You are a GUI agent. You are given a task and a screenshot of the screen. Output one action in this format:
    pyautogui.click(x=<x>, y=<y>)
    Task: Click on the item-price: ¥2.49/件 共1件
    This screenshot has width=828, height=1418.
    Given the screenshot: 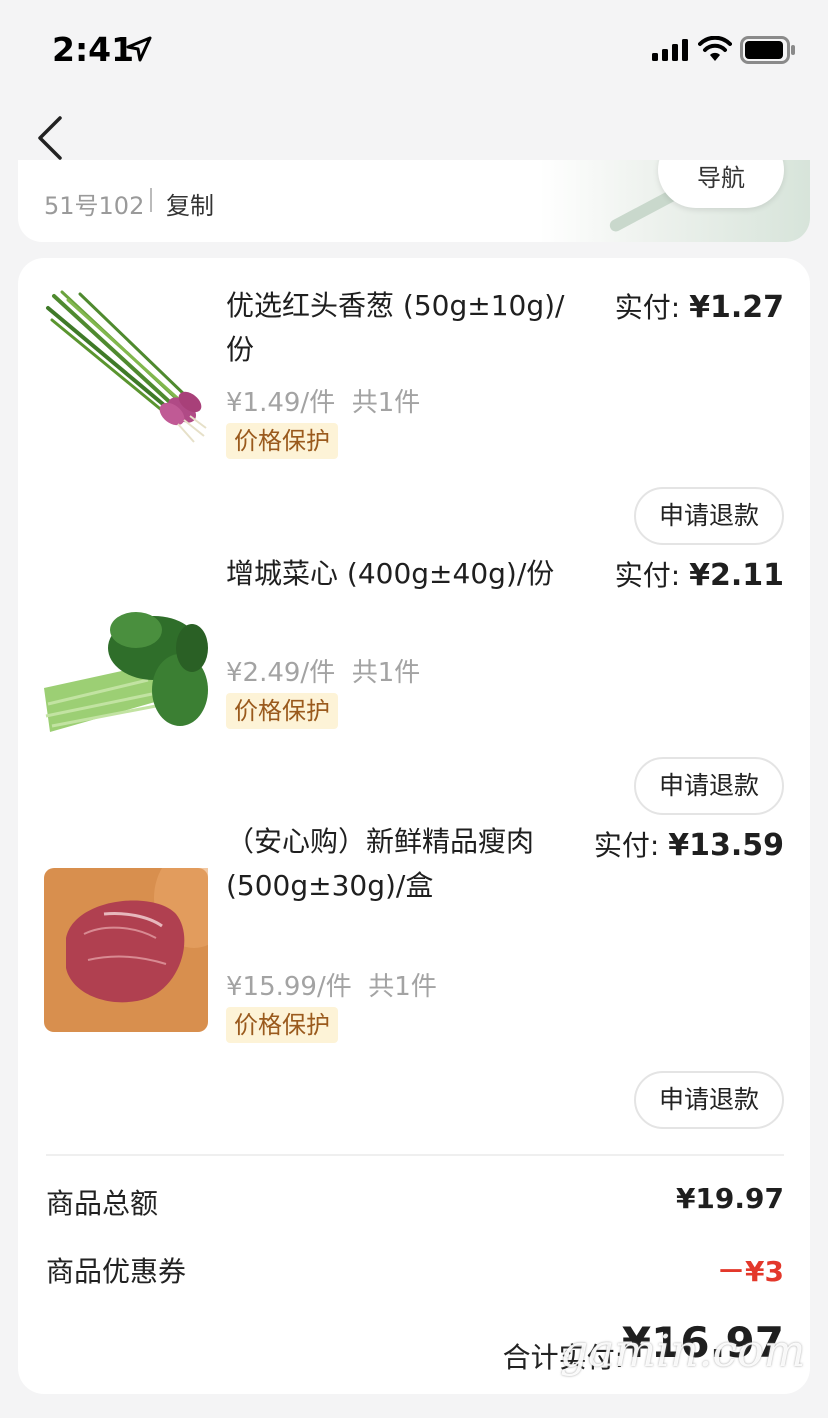 What is the action you would take?
    pyautogui.click(x=323, y=670)
    